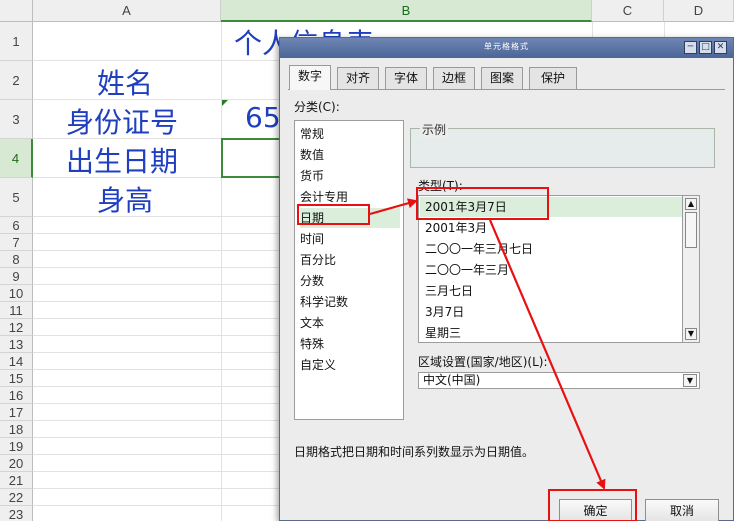  I want to click on annotation-box-ok, so click(592, 505).